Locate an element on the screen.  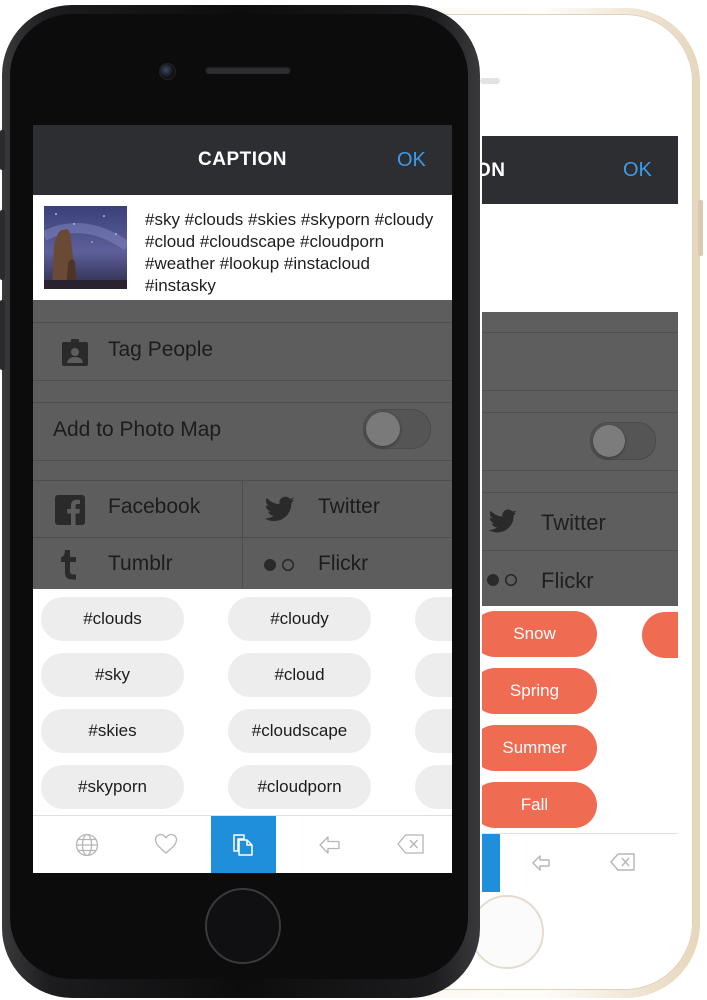
back-options-area is located at coordinates (580, 459).